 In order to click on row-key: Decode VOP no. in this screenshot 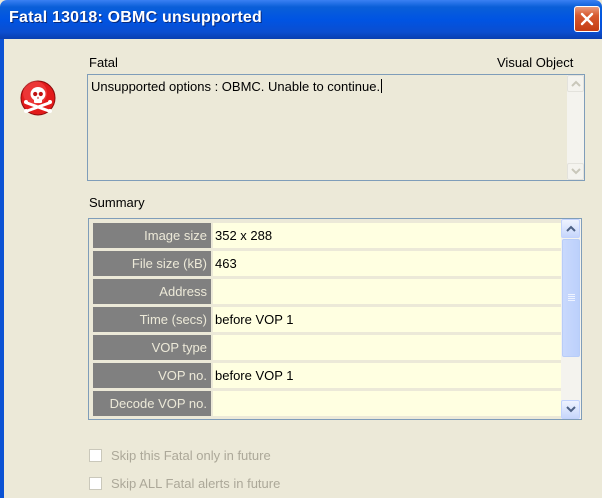, I will do `click(152, 403)`.